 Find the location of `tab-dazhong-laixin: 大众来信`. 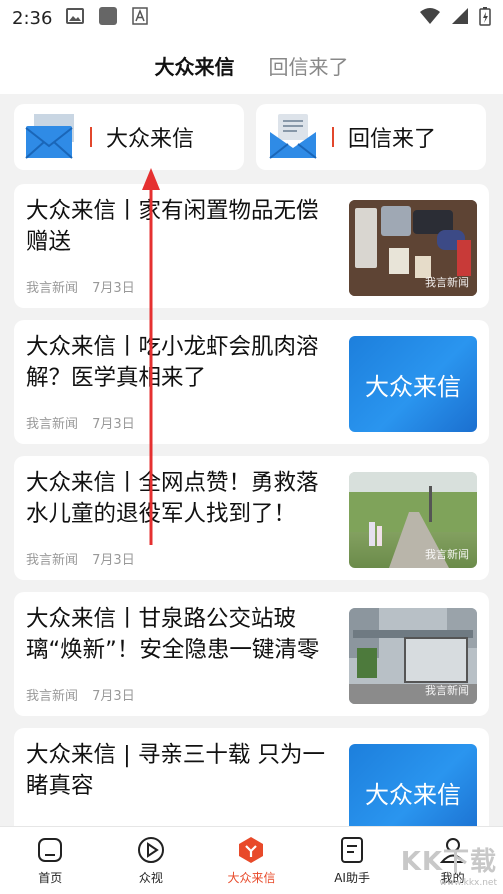

tab-dazhong-laixin: 大众来信 is located at coordinates (195, 65).